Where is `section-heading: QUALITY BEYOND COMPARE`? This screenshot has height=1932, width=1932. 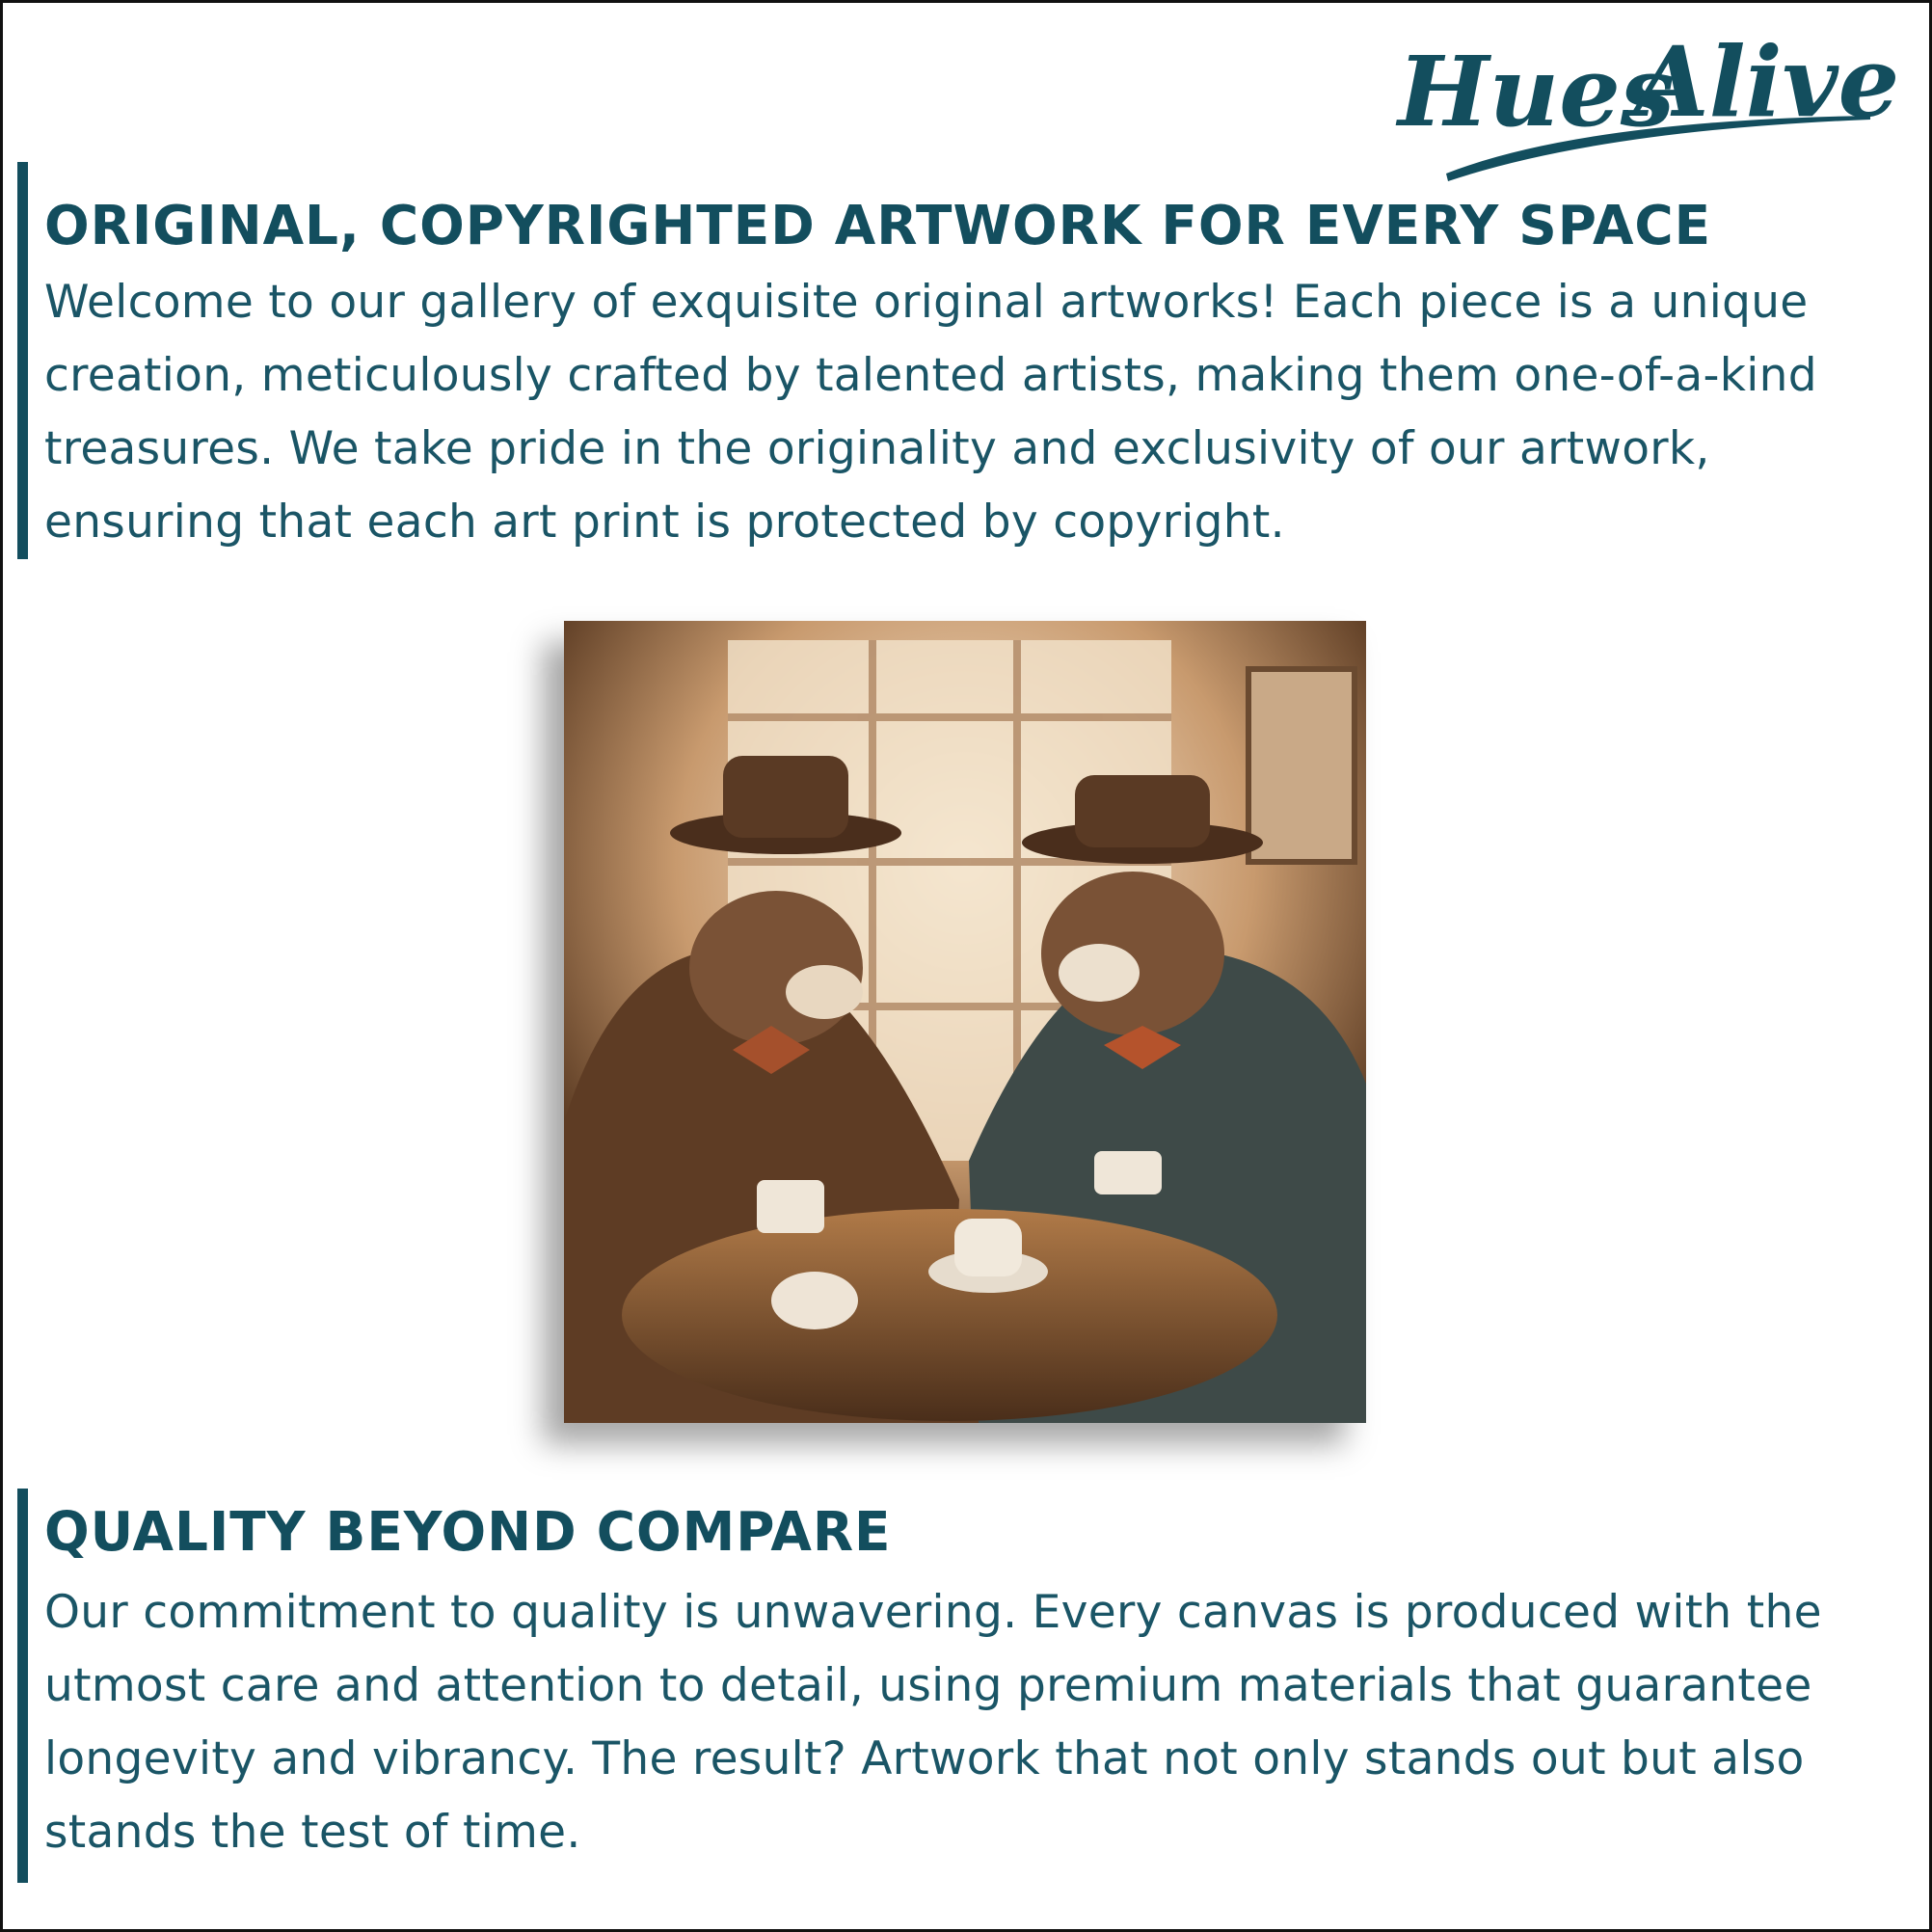 section-heading: QUALITY BEYOND COMPARE is located at coordinates (468, 1533).